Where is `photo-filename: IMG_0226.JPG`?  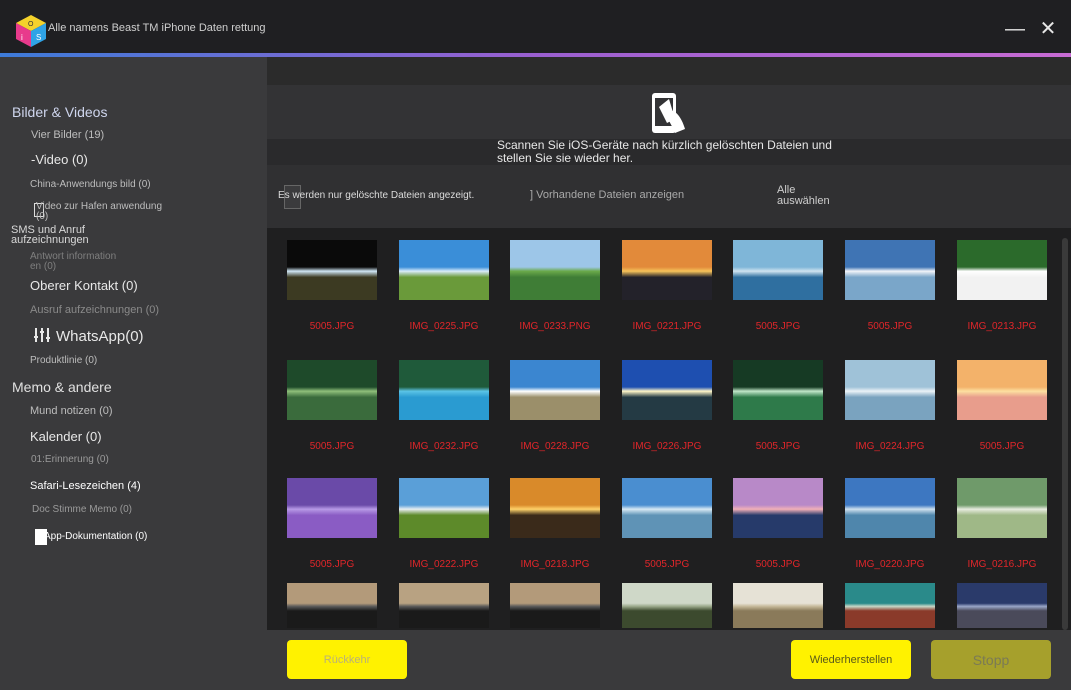
photo-filename: IMG_0226.JPG is located at coordinates (667, 446).